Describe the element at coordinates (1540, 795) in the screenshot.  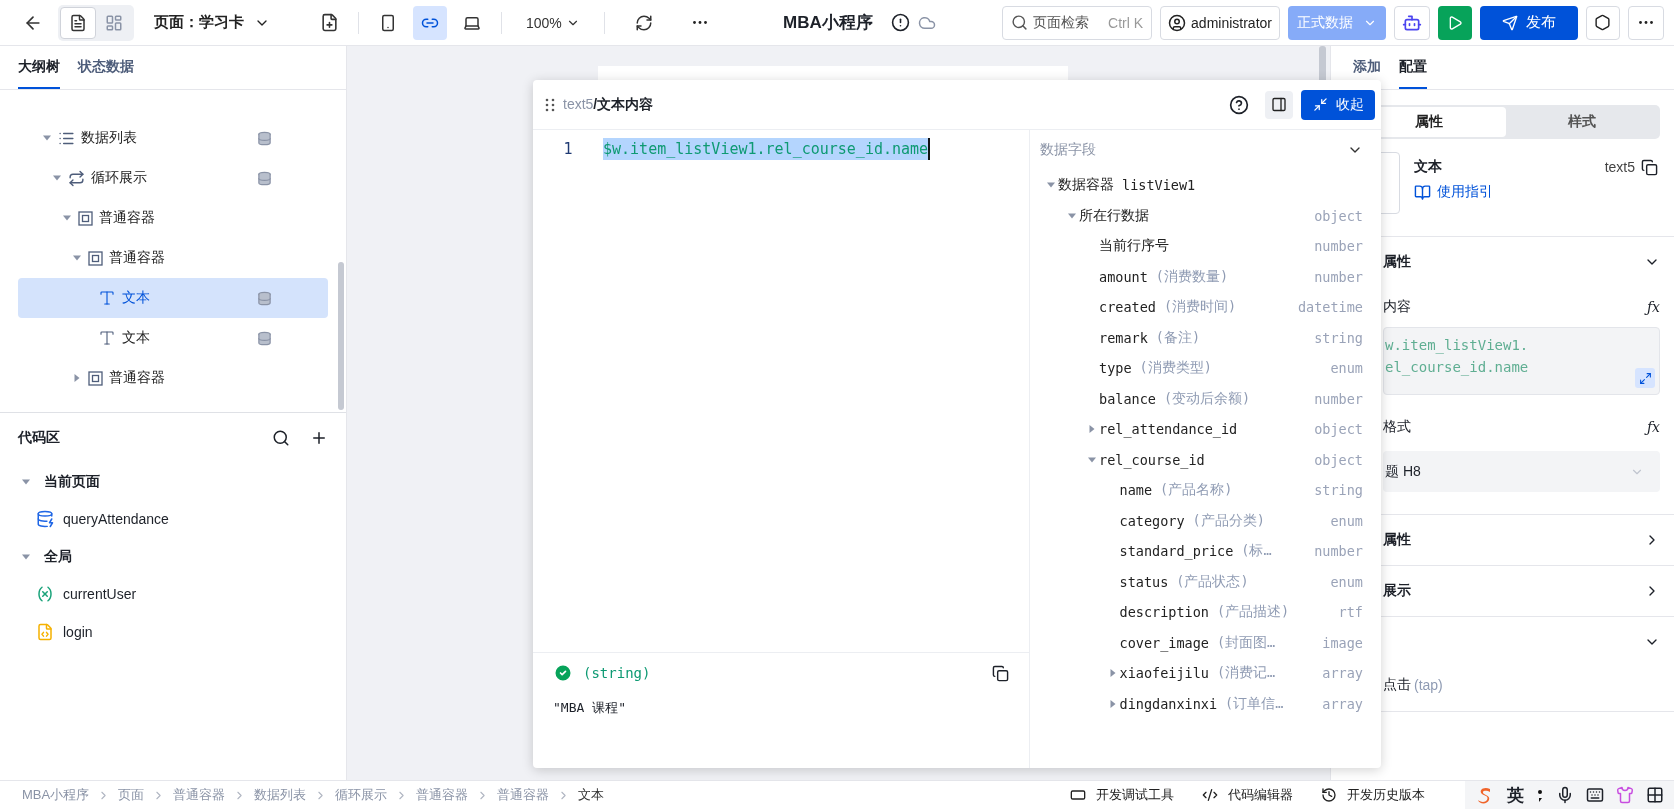
I see `punctuation-icon` at that location.